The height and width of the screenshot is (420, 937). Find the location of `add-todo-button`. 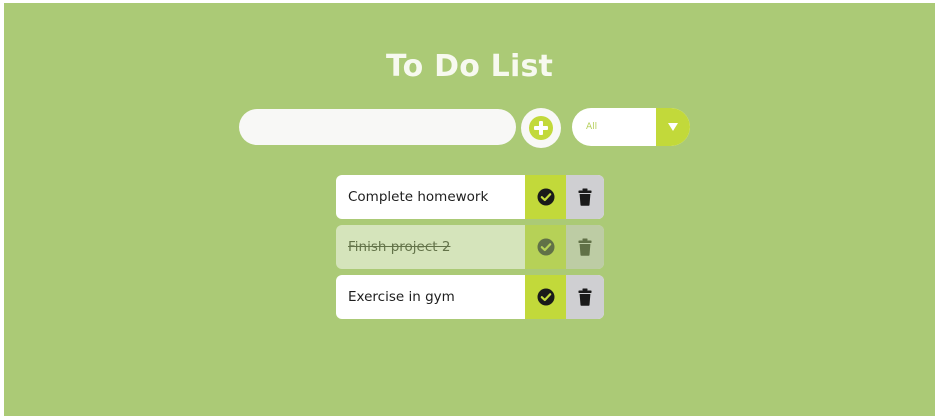

add-todo-button is located at coordinates (541, 128).